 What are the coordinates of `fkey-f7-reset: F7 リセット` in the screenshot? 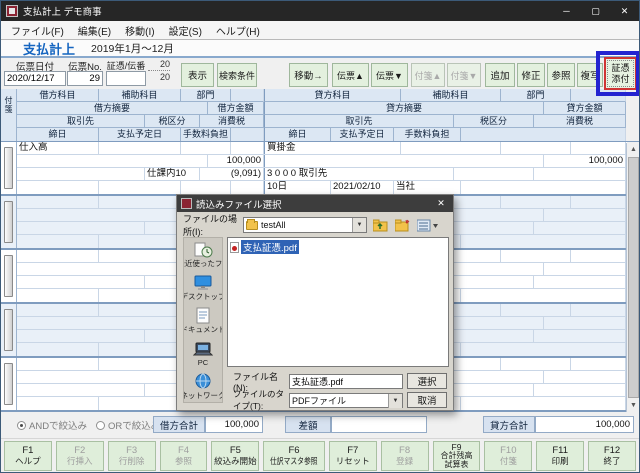 It's located at (352, 456).